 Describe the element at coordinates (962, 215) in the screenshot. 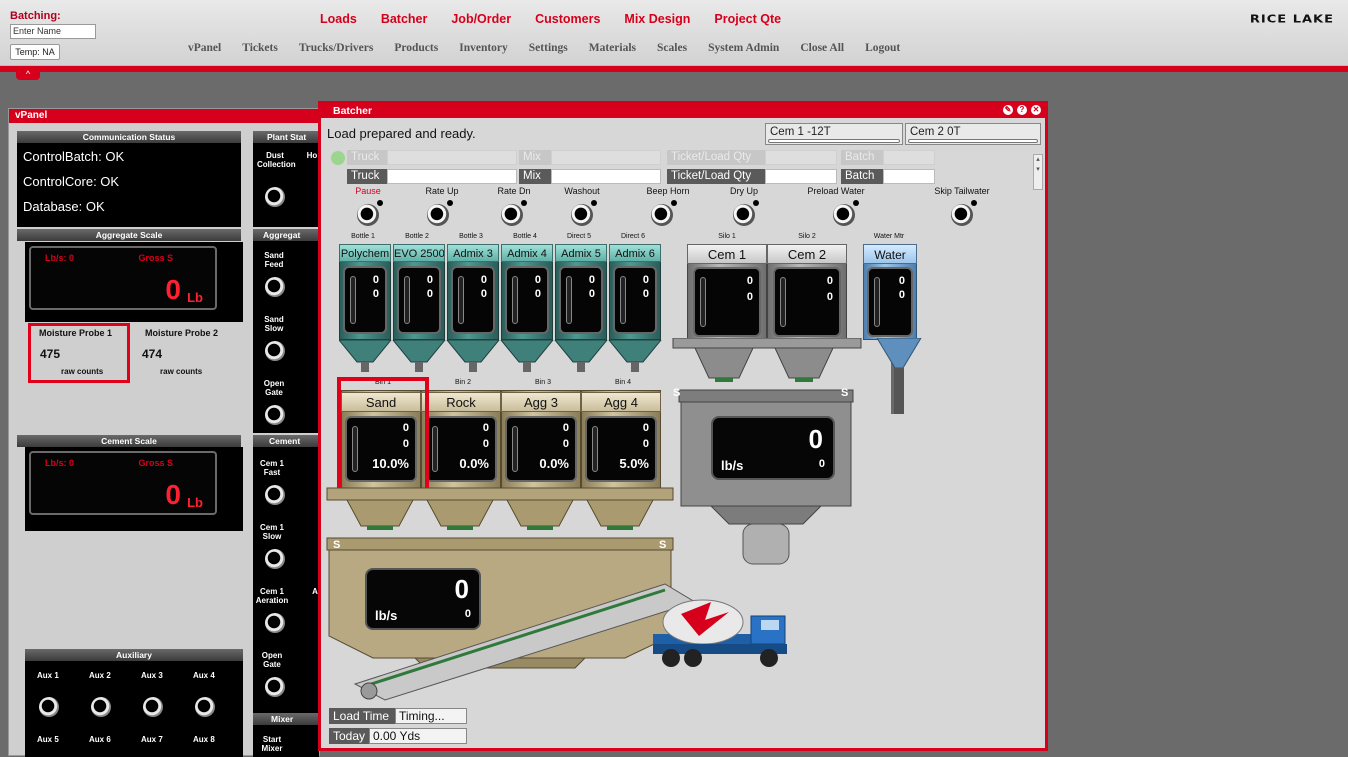

I see `skip-tailwater-knob` at that location.